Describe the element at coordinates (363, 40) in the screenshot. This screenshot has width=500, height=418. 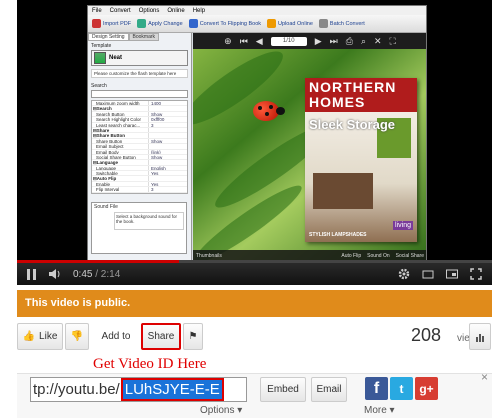
I see `search-icon: ⌕` at that location.